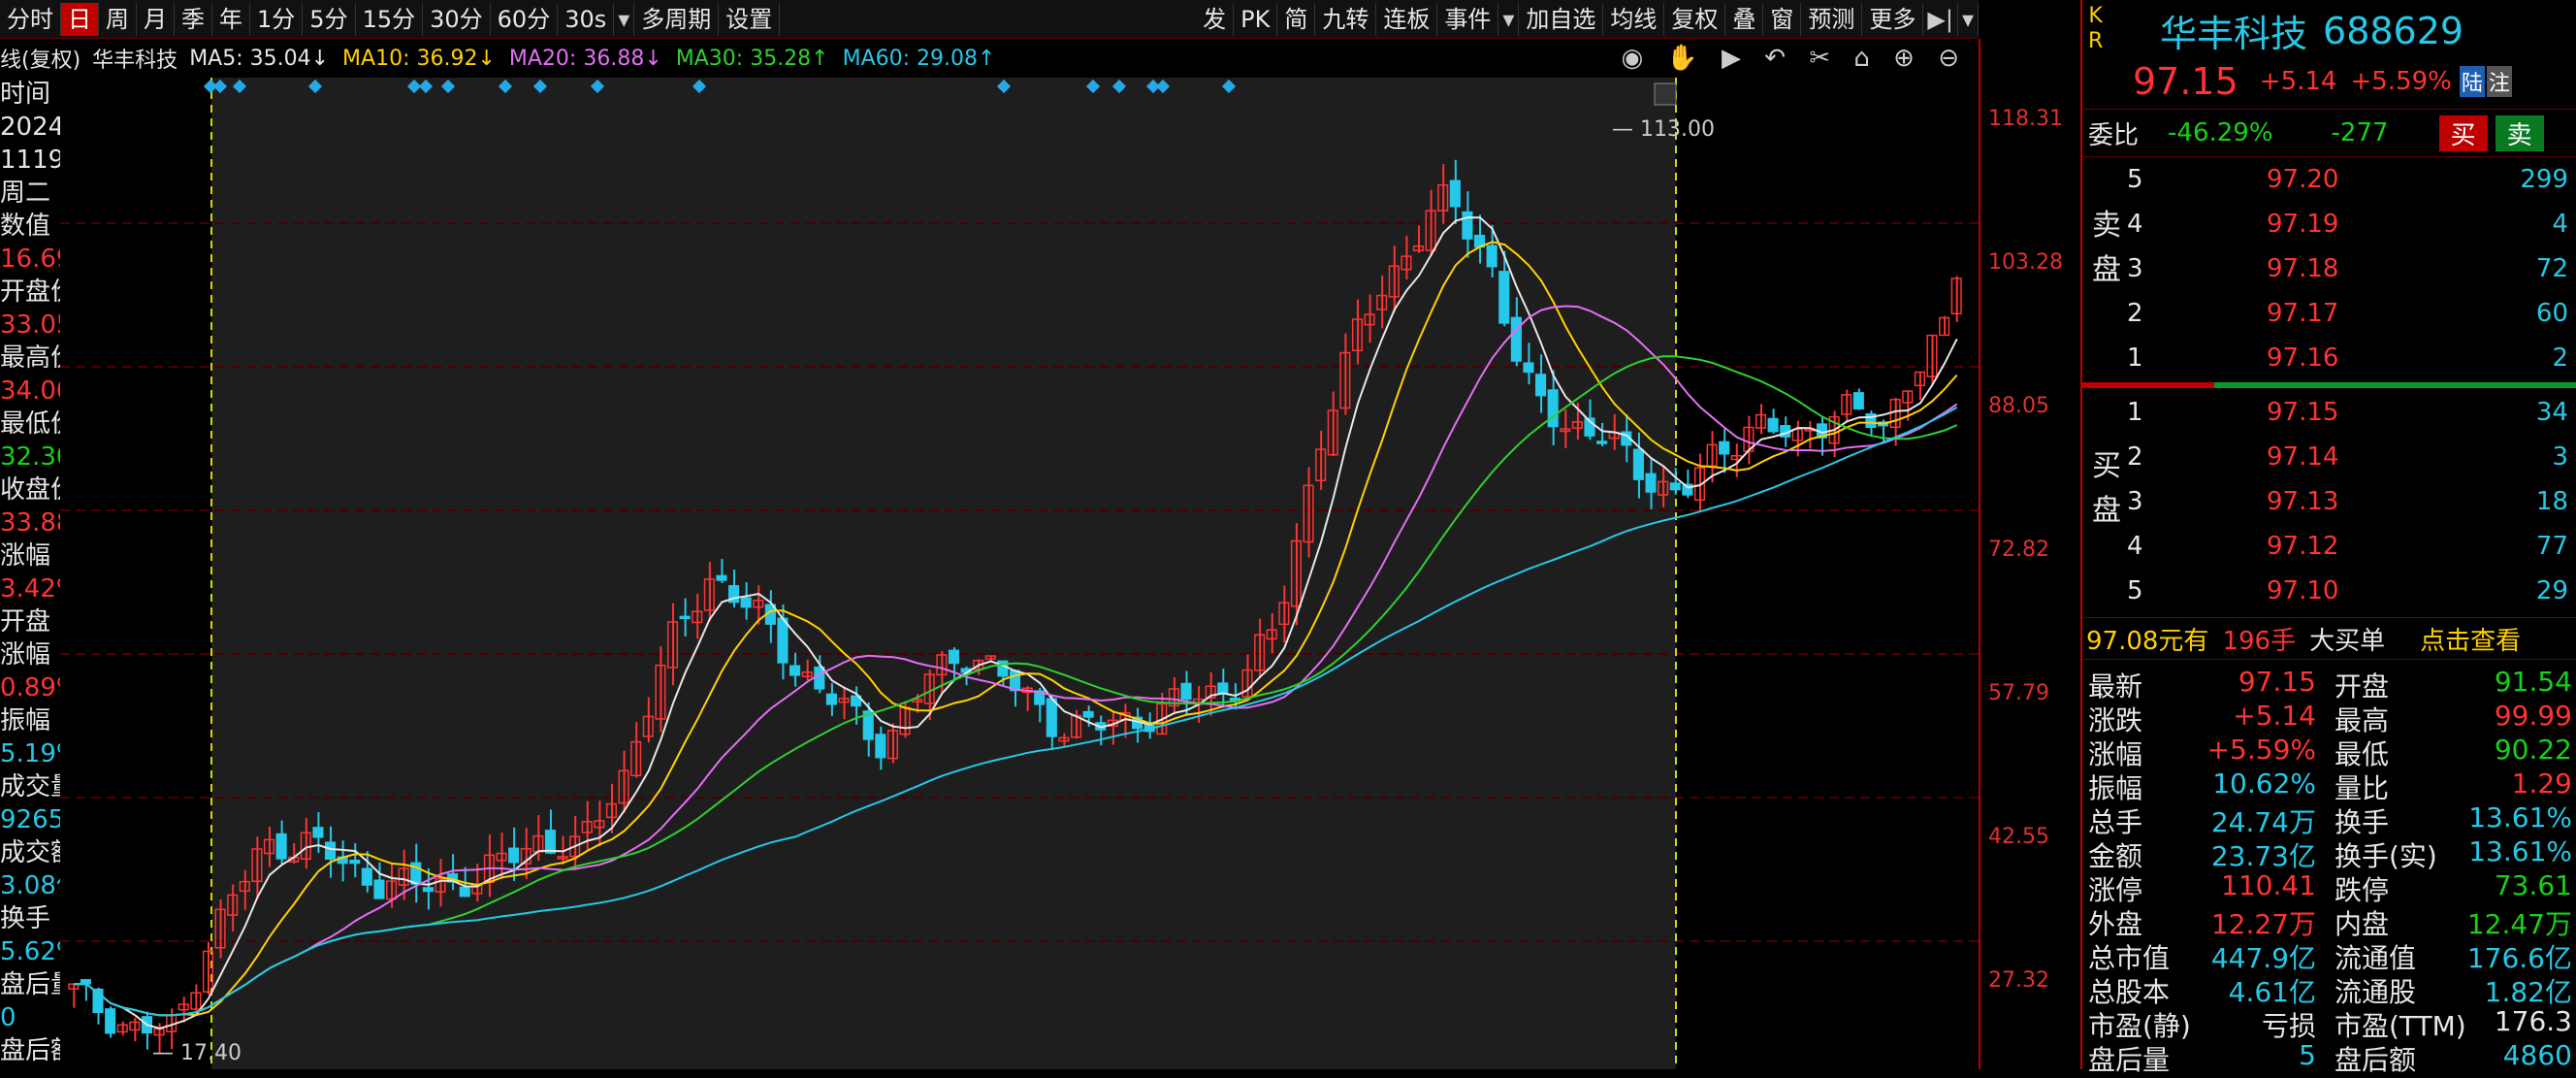  What do you see at coordinates (25, 226) in the screenshot?
I see `info-line-4: 数值` at bounding box center [25, 226].